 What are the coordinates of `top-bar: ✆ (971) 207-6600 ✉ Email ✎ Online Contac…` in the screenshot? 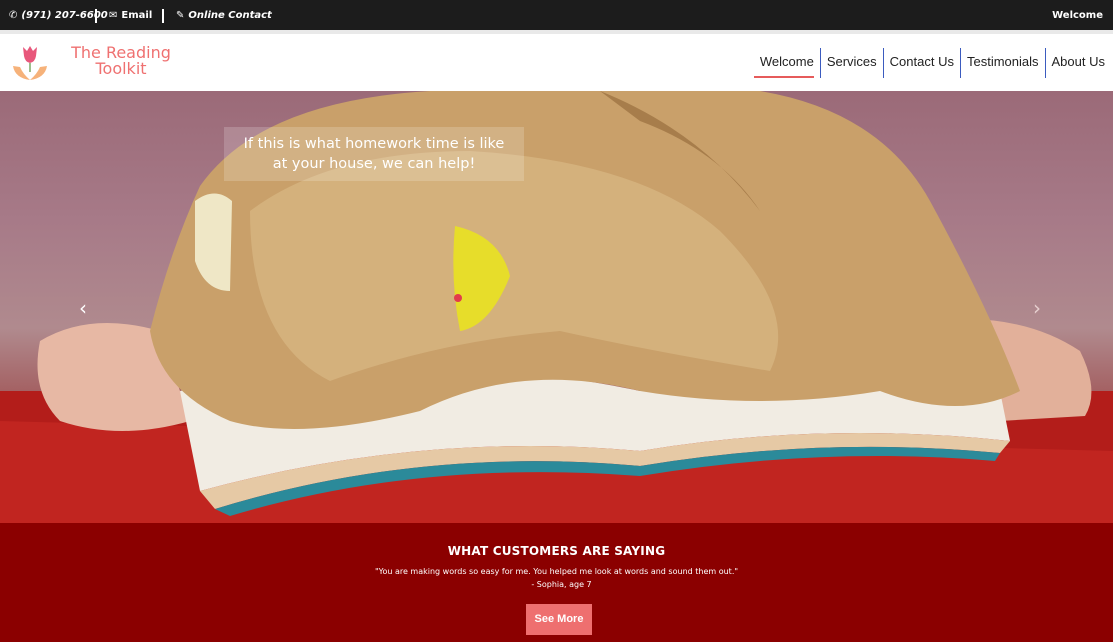 It's located at (556, 15).